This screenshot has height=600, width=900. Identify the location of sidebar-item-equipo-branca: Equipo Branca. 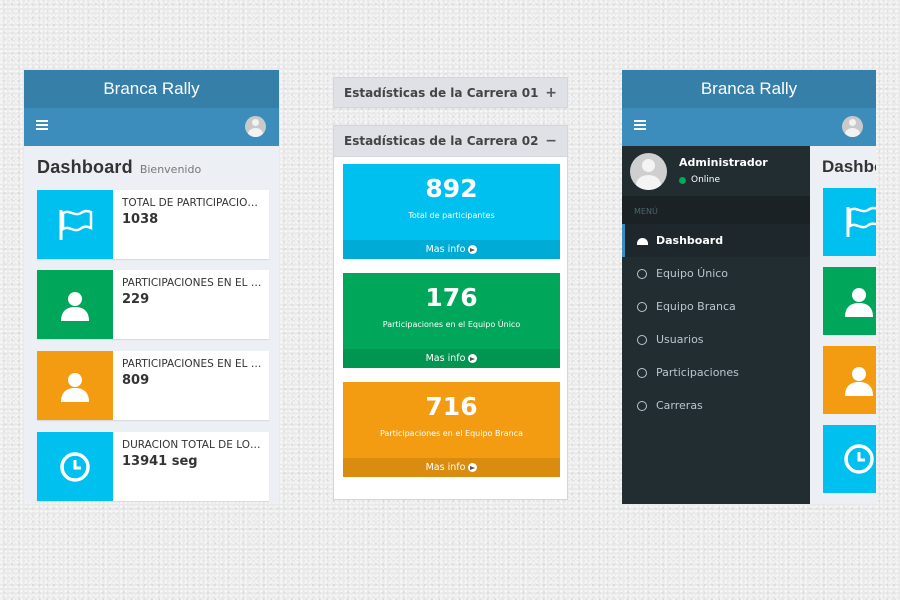
(716, 306).